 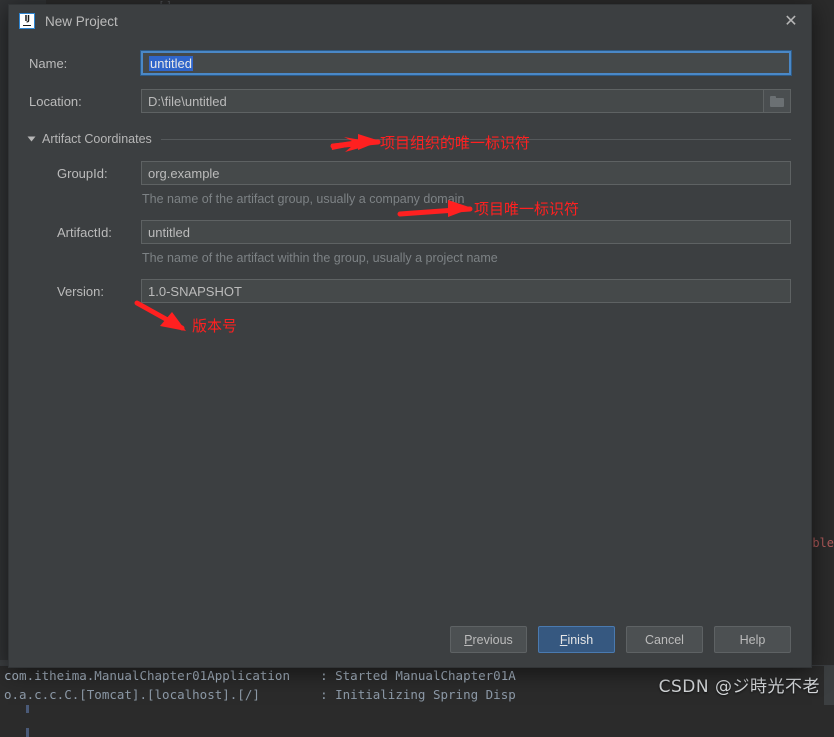 What do you see at coordinates (829, 685) in the screenshot?
I see `console-scrollbar` at bounding box center [829, 685].